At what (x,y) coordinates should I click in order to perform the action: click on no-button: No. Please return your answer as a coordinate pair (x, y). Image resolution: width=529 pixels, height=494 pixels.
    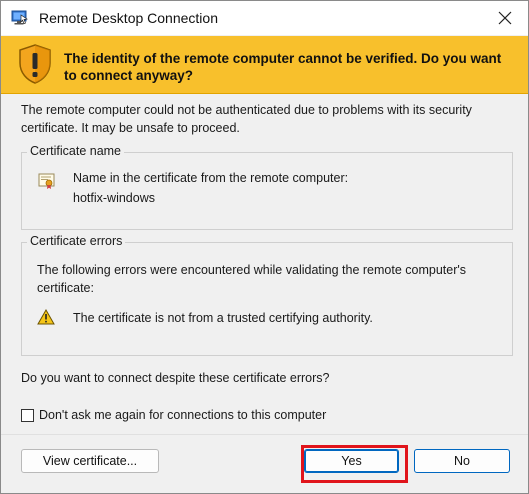
    Looking at the image, I should click on (462, 461).